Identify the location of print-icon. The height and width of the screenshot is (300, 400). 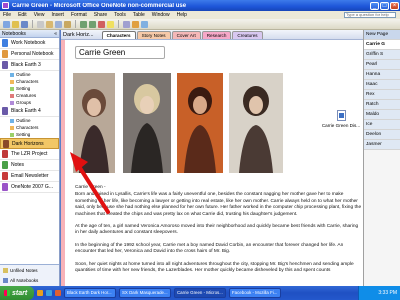
(40, 24).